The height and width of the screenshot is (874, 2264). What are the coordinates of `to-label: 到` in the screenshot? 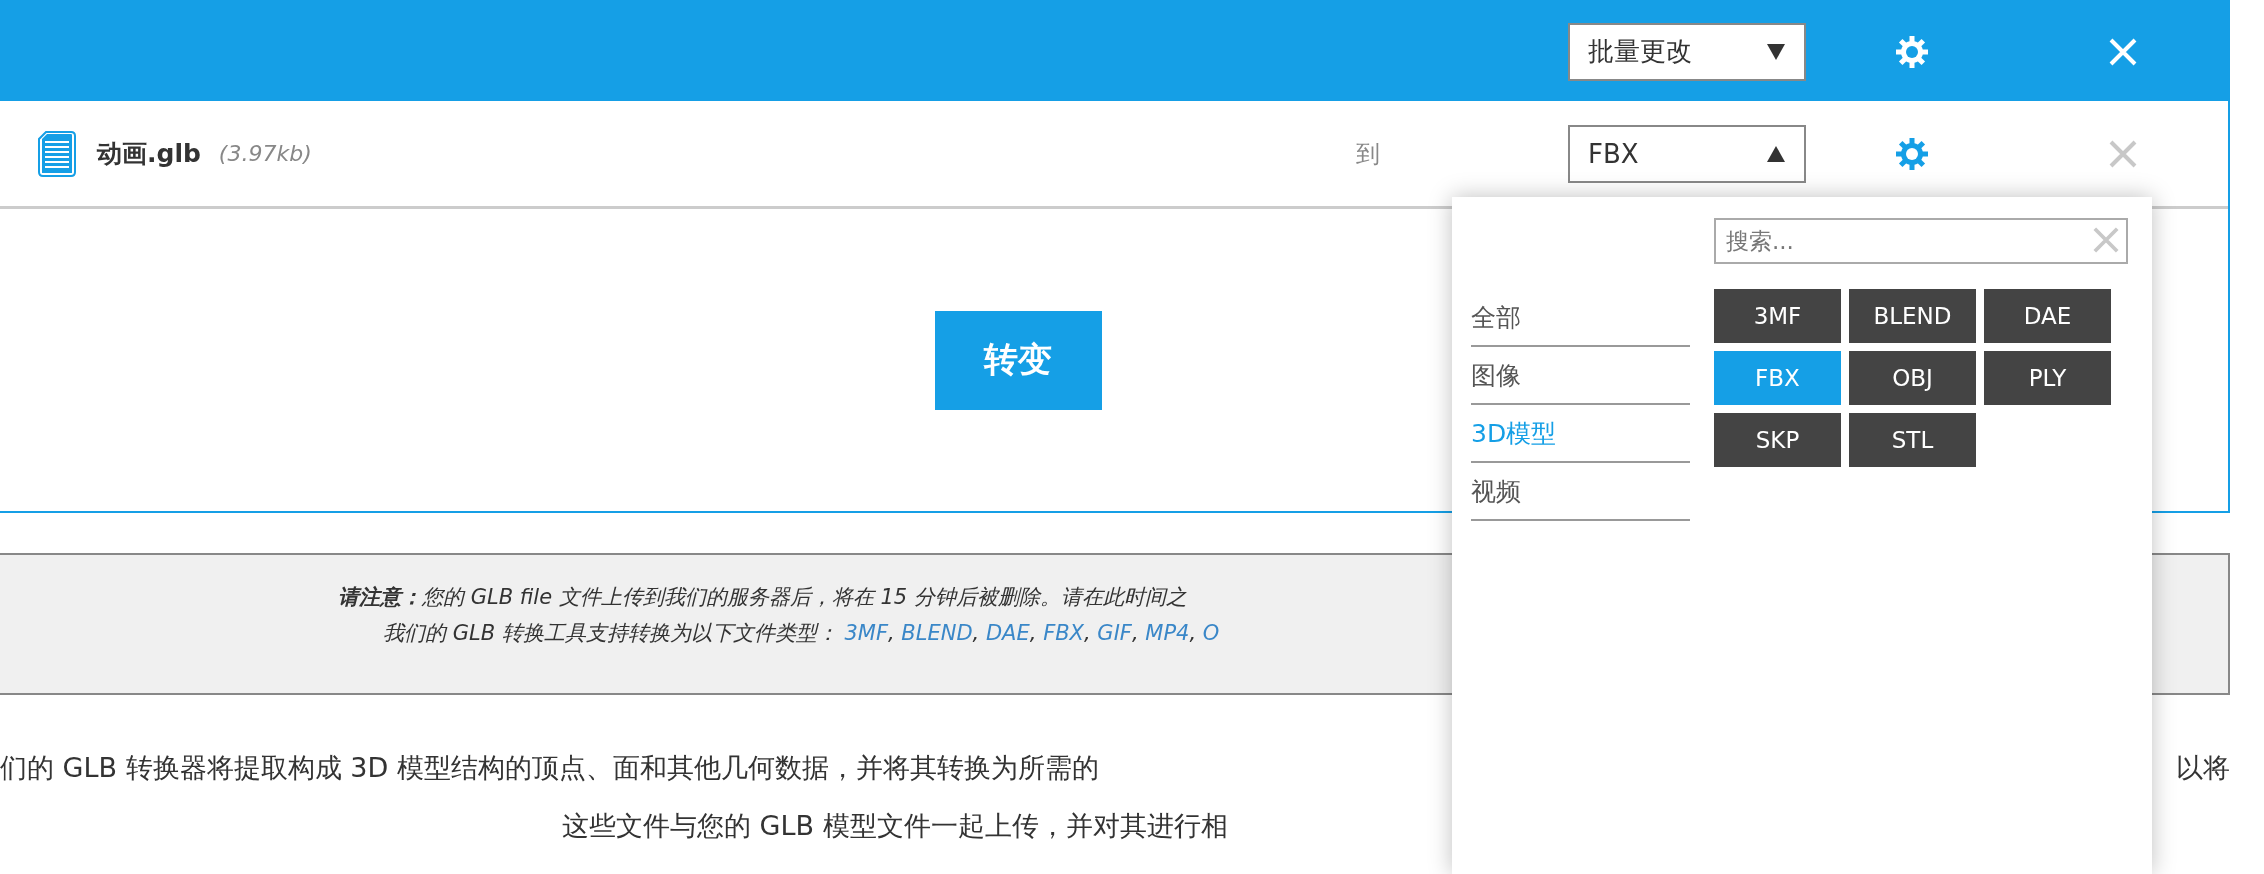 It's located at (1368, 154).